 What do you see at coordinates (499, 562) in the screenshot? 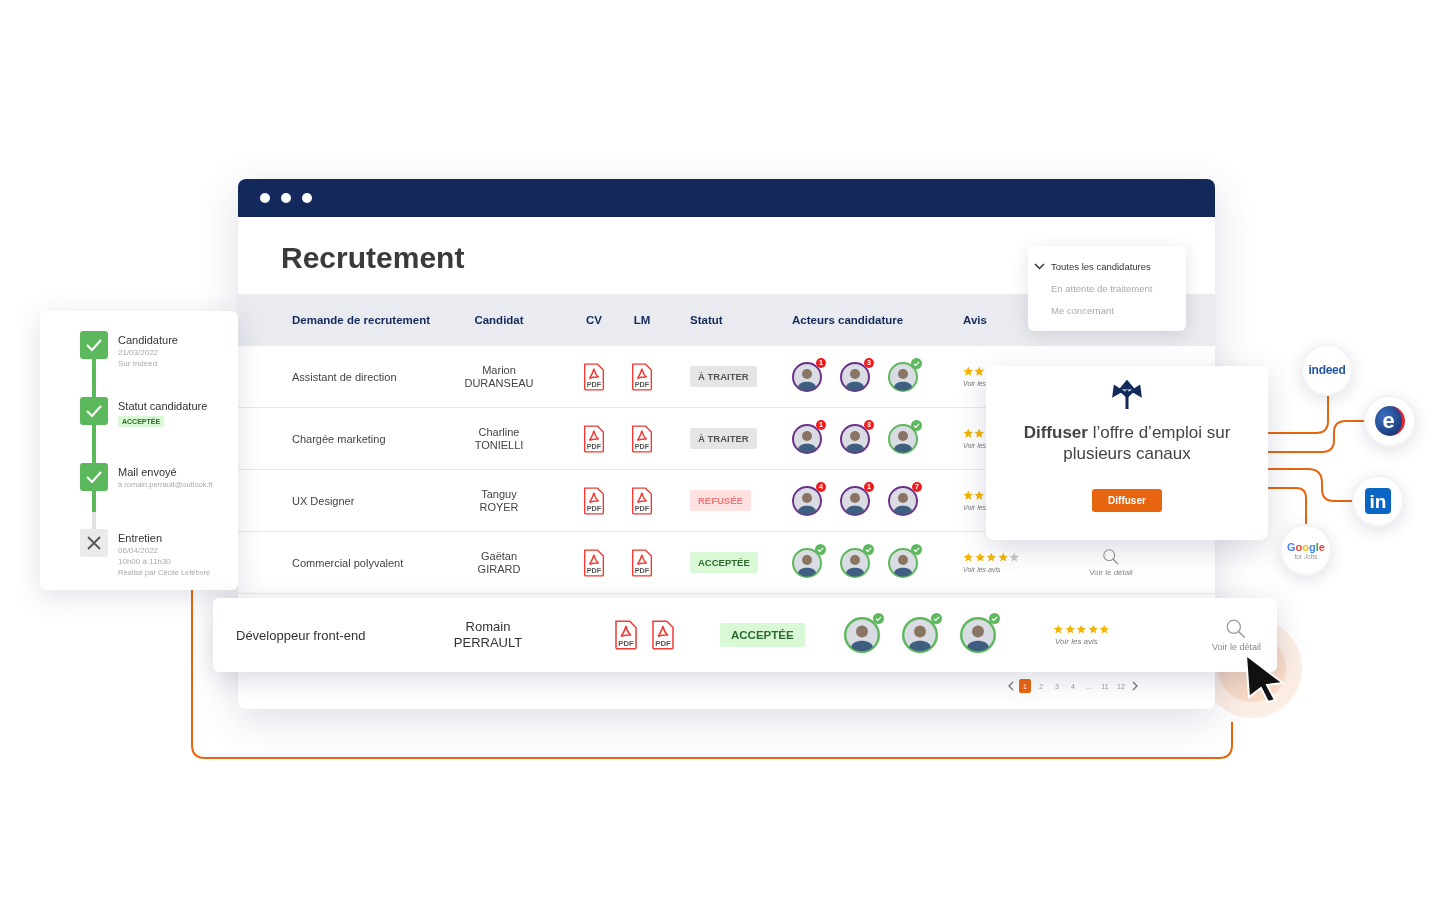
I see `candidate-name: Gaëtan GIRARD` at bounding box center [499, 562].